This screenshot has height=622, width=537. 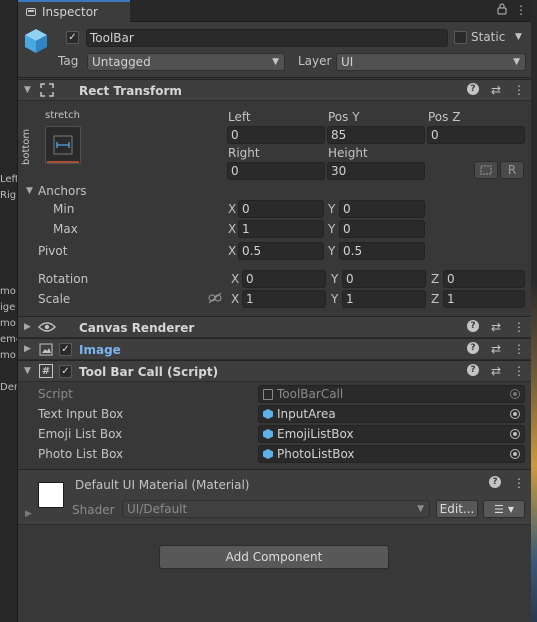 What do you see at coordinates (391, 414) in the screenshot?
I see `text-input-box-field: InputArea` at bounding box center [391, 414].